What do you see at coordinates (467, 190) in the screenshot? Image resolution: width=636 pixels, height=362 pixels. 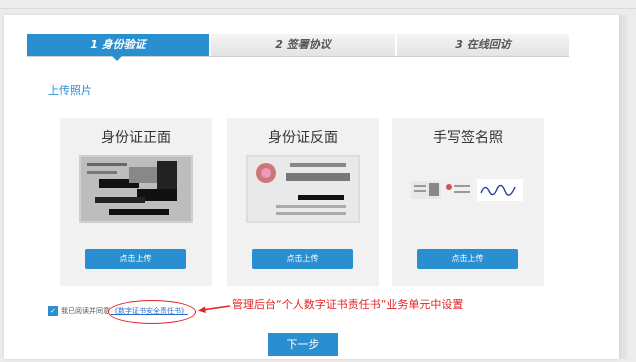 I see `signature-sample-image` at bounding box center [467, 190].